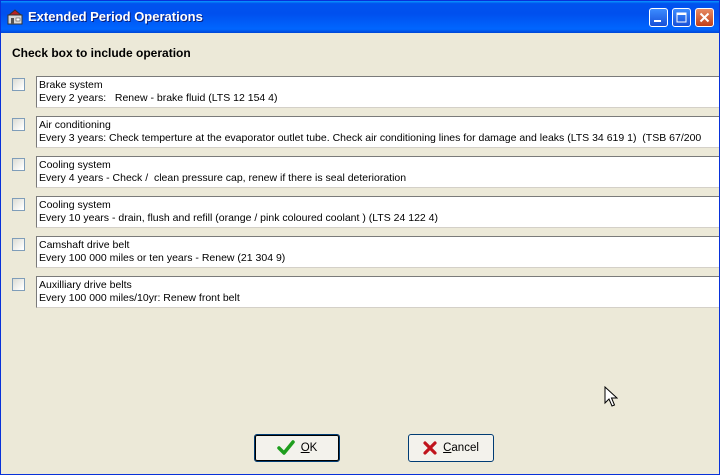  I want to click on x-icon, so click(430, 448).